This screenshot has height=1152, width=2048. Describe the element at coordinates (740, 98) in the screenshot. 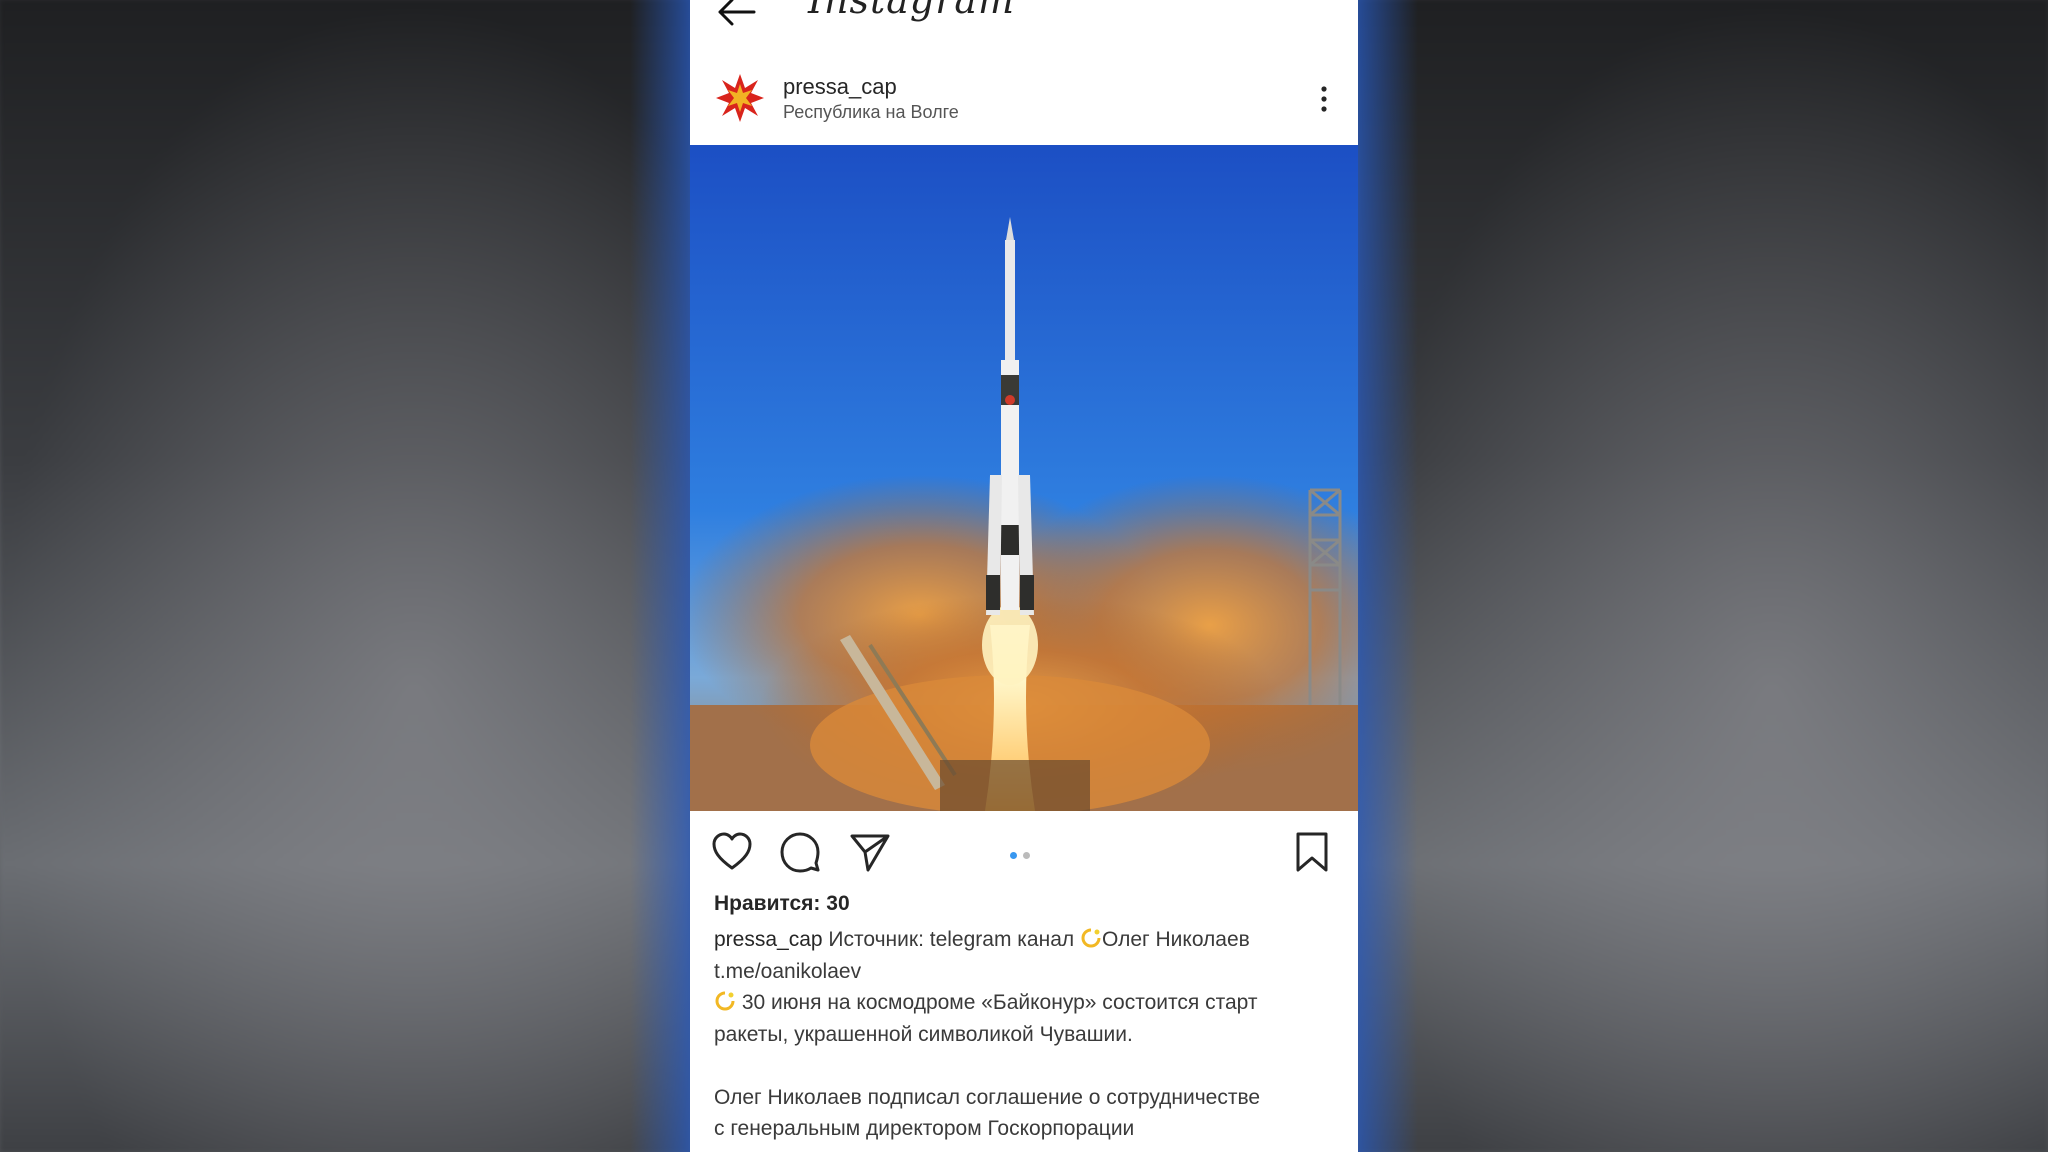

I see `chuvash-emblem-icon` at that location.